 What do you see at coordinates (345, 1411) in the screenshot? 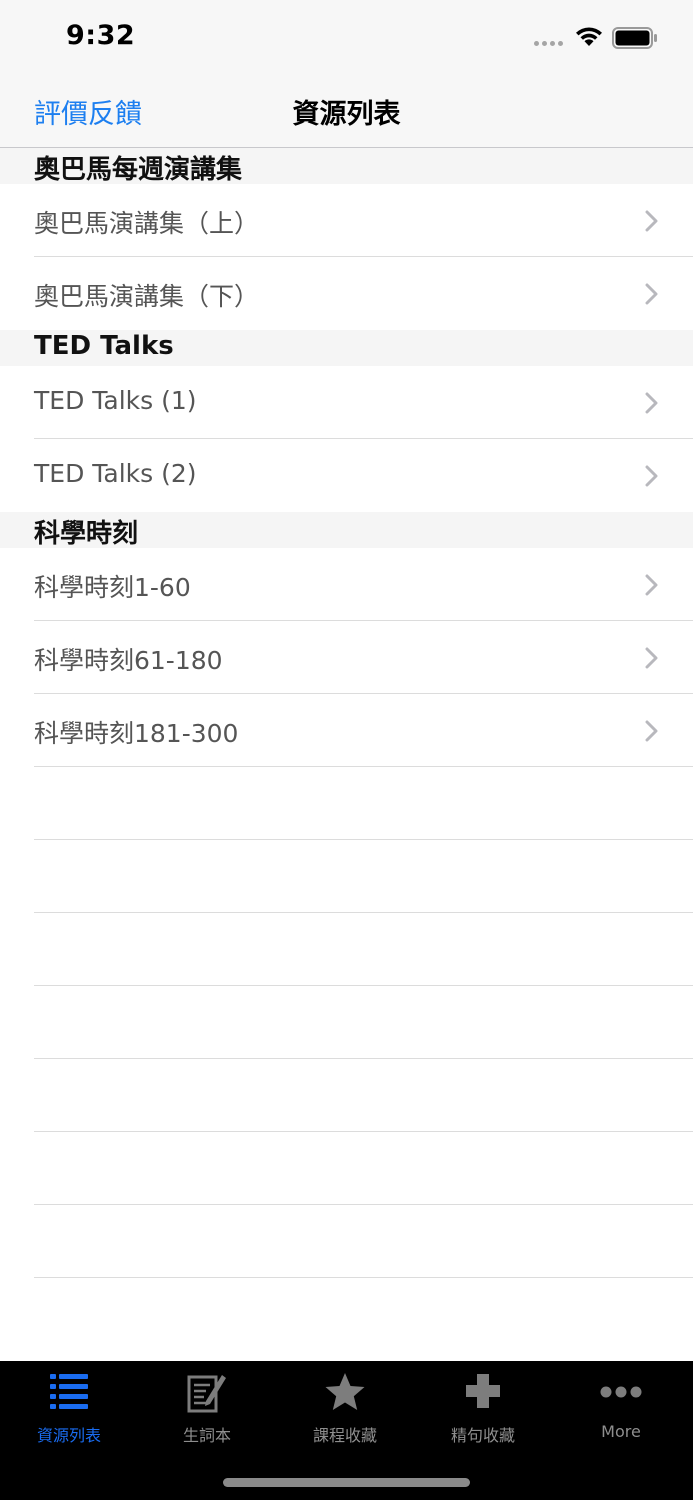
I see `tab-course-favorites: 課程收藏` at bounding box center [345, 1411].